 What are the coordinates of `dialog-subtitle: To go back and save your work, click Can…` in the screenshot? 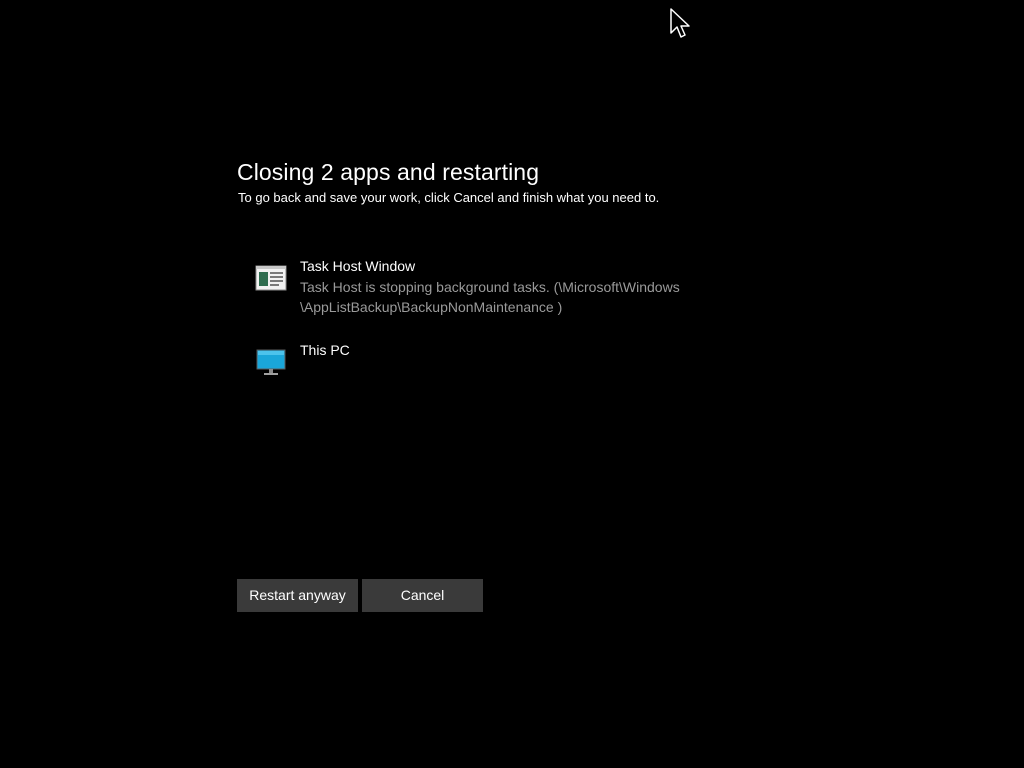 It's located at (449, 197).